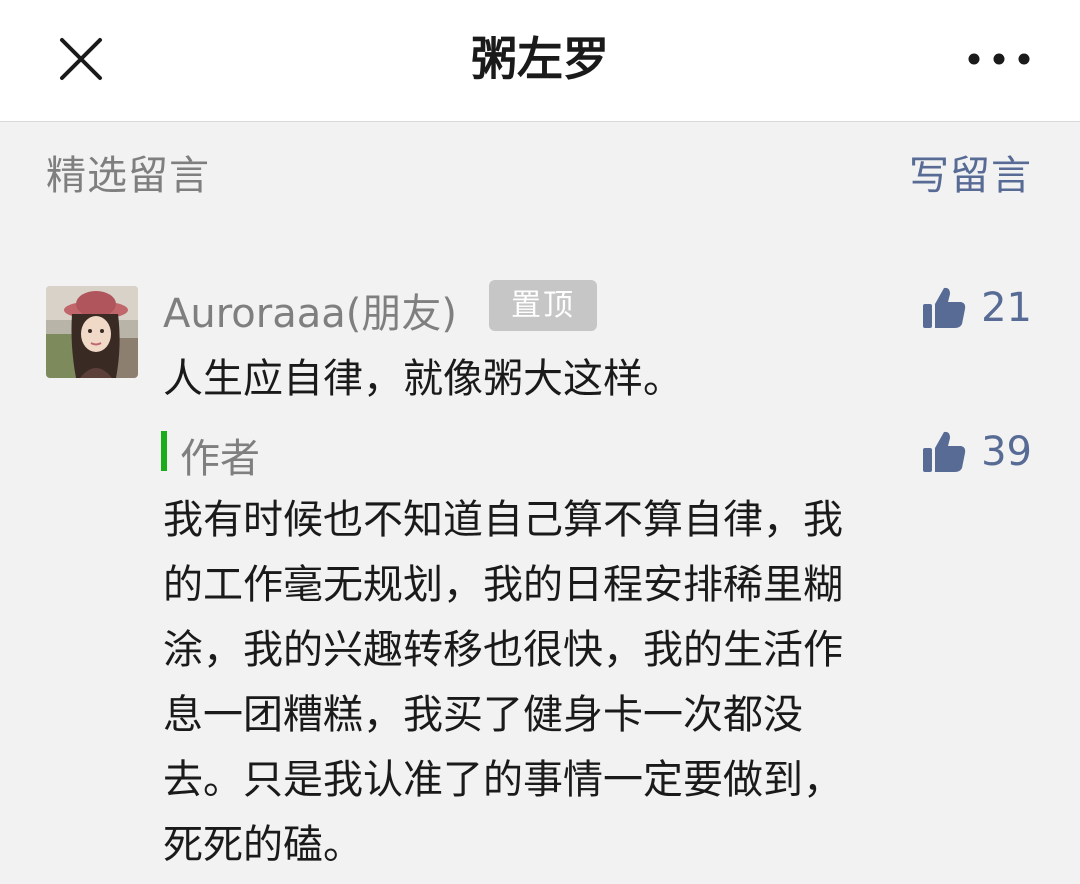 The width and height of the screenshot is (1080, 884). I want to click on more-icon, so click(999, 59).